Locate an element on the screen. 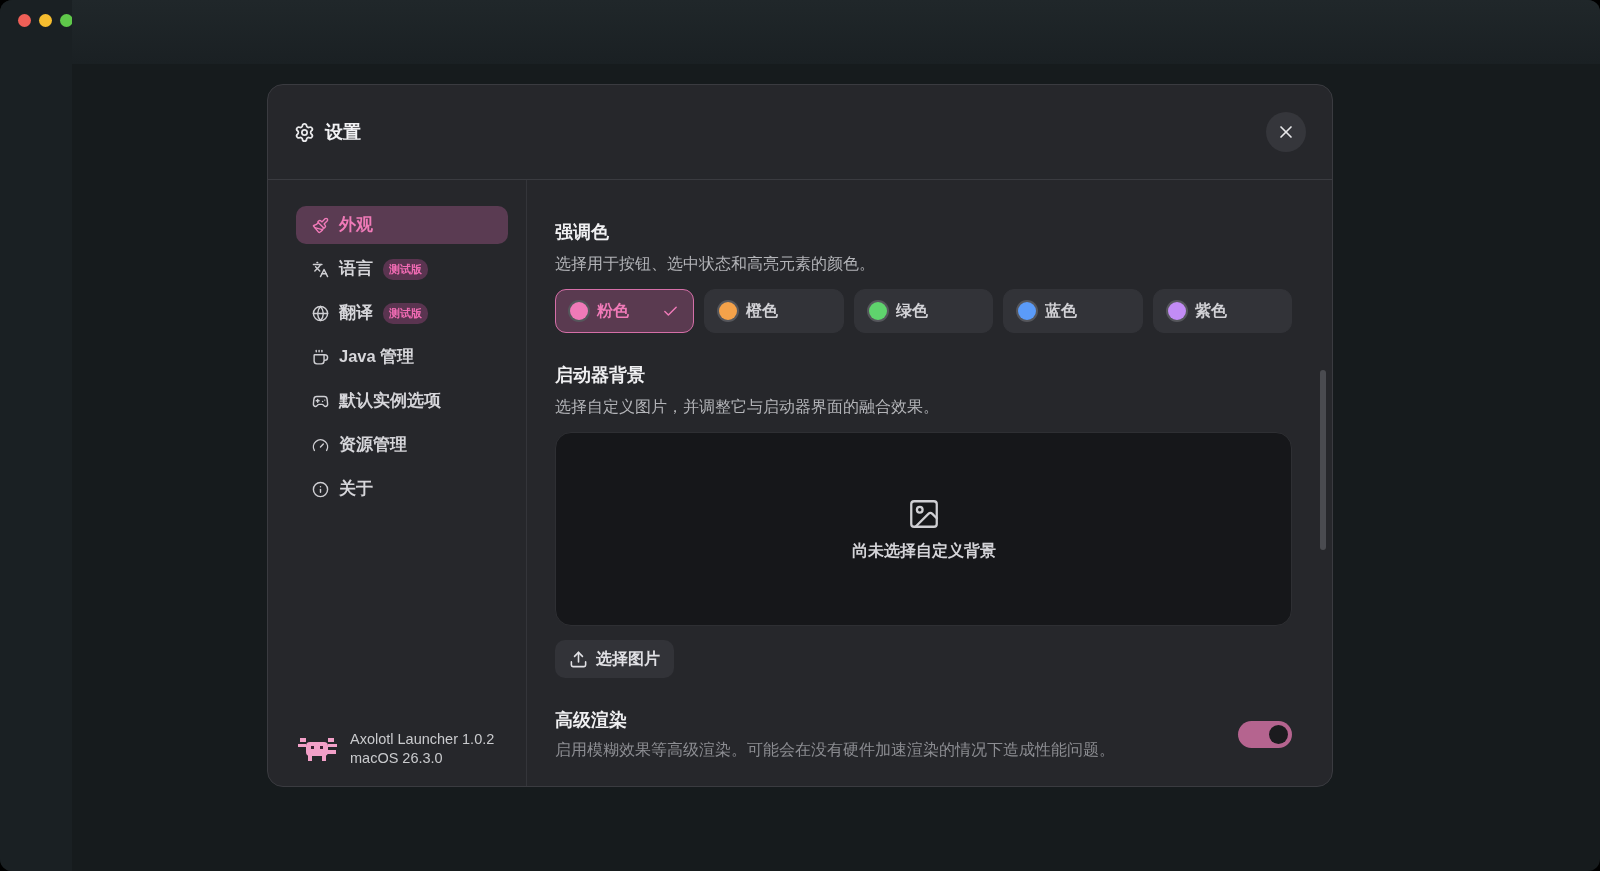 This screenshot has height=871, width=1600. empty-background-text: 尚未选择自定义背景 is located at coordinates (923, 550).